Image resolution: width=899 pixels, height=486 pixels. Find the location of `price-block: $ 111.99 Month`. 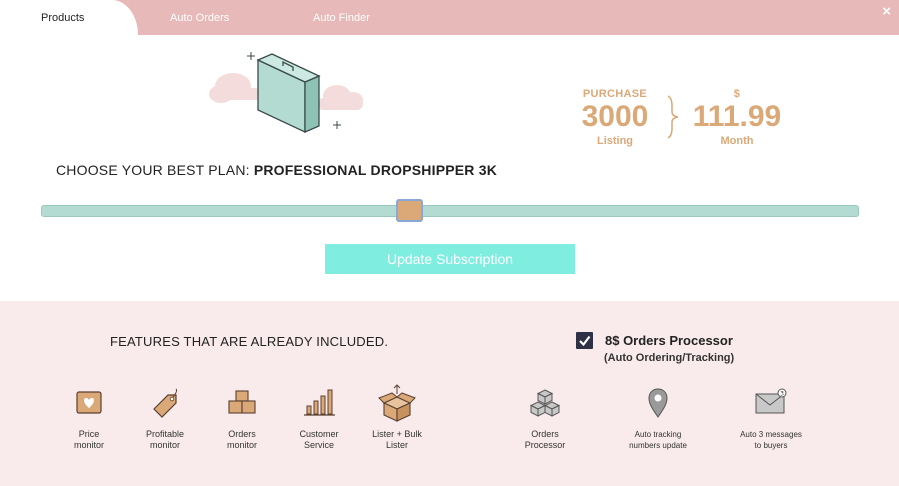

price-block: $ 111.99 Month is located at coordinates (737, 117).